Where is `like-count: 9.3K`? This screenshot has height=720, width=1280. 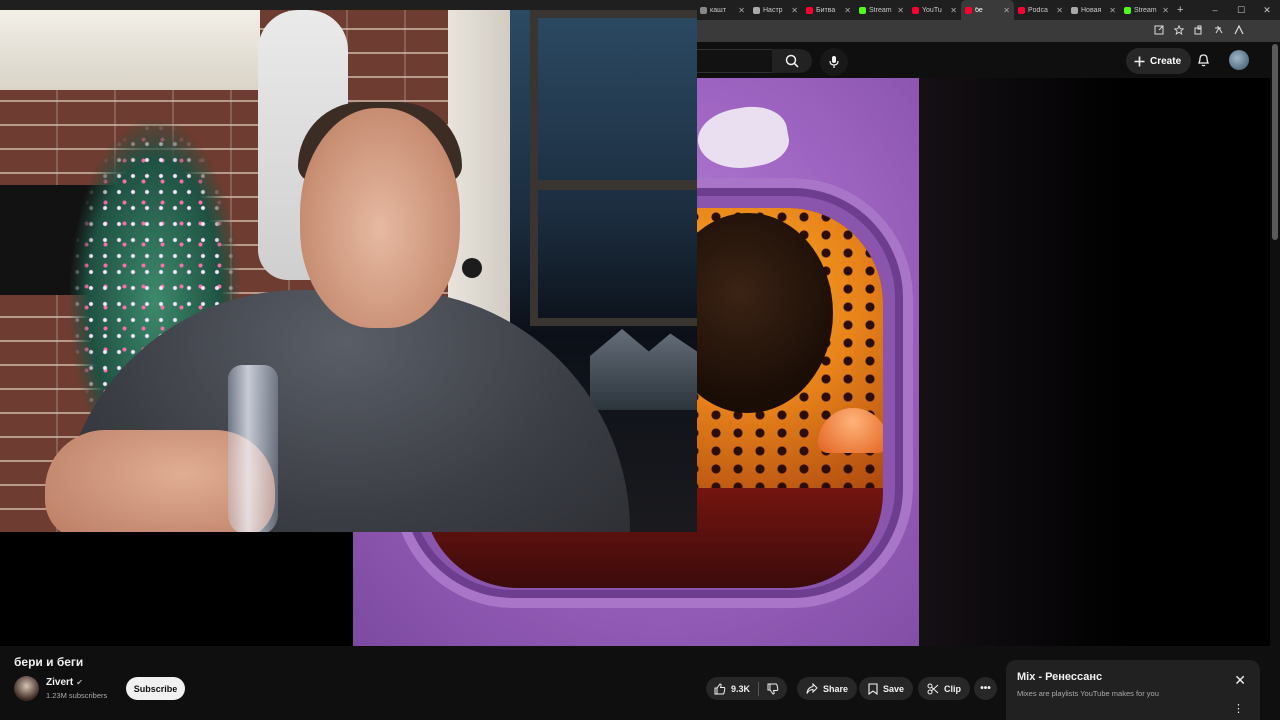
like-count: 9.3K is located at coordinates (741, 688).